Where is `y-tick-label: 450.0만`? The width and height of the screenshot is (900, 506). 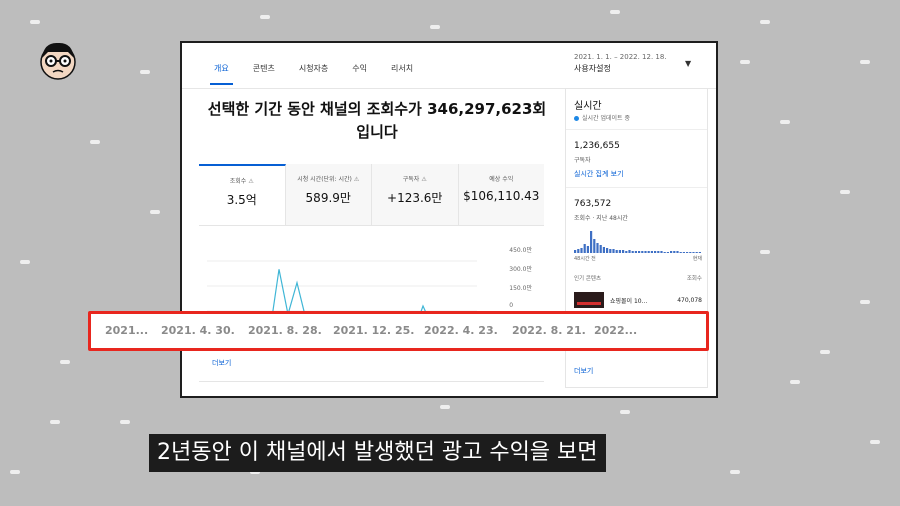 y-tick-label: 450.0만 is located at coordinates (520, 250).